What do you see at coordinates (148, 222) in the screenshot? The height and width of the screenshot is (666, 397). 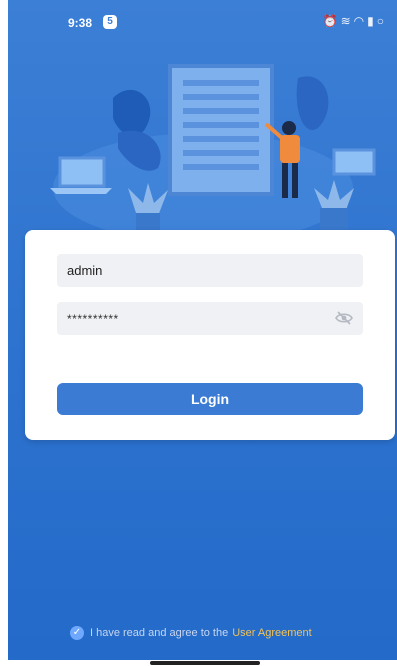 I see `plant-pot-left` at bounding box center [148, 222].